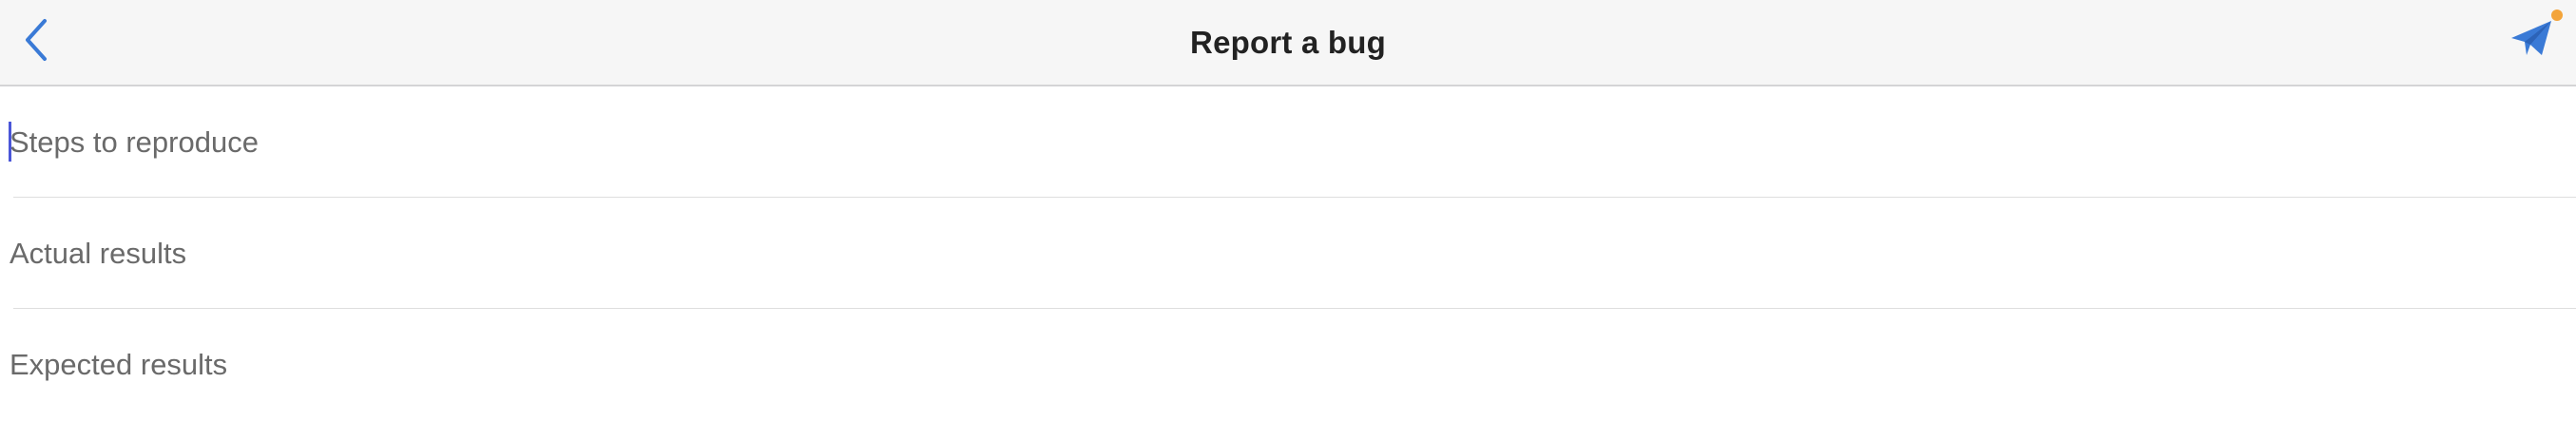 The height and width of the screenshot is (421, 2576). What do you see at coordinates (2557, 15) in the screenshot?
I see `notification-dot` at bounding box center [2557, 15].